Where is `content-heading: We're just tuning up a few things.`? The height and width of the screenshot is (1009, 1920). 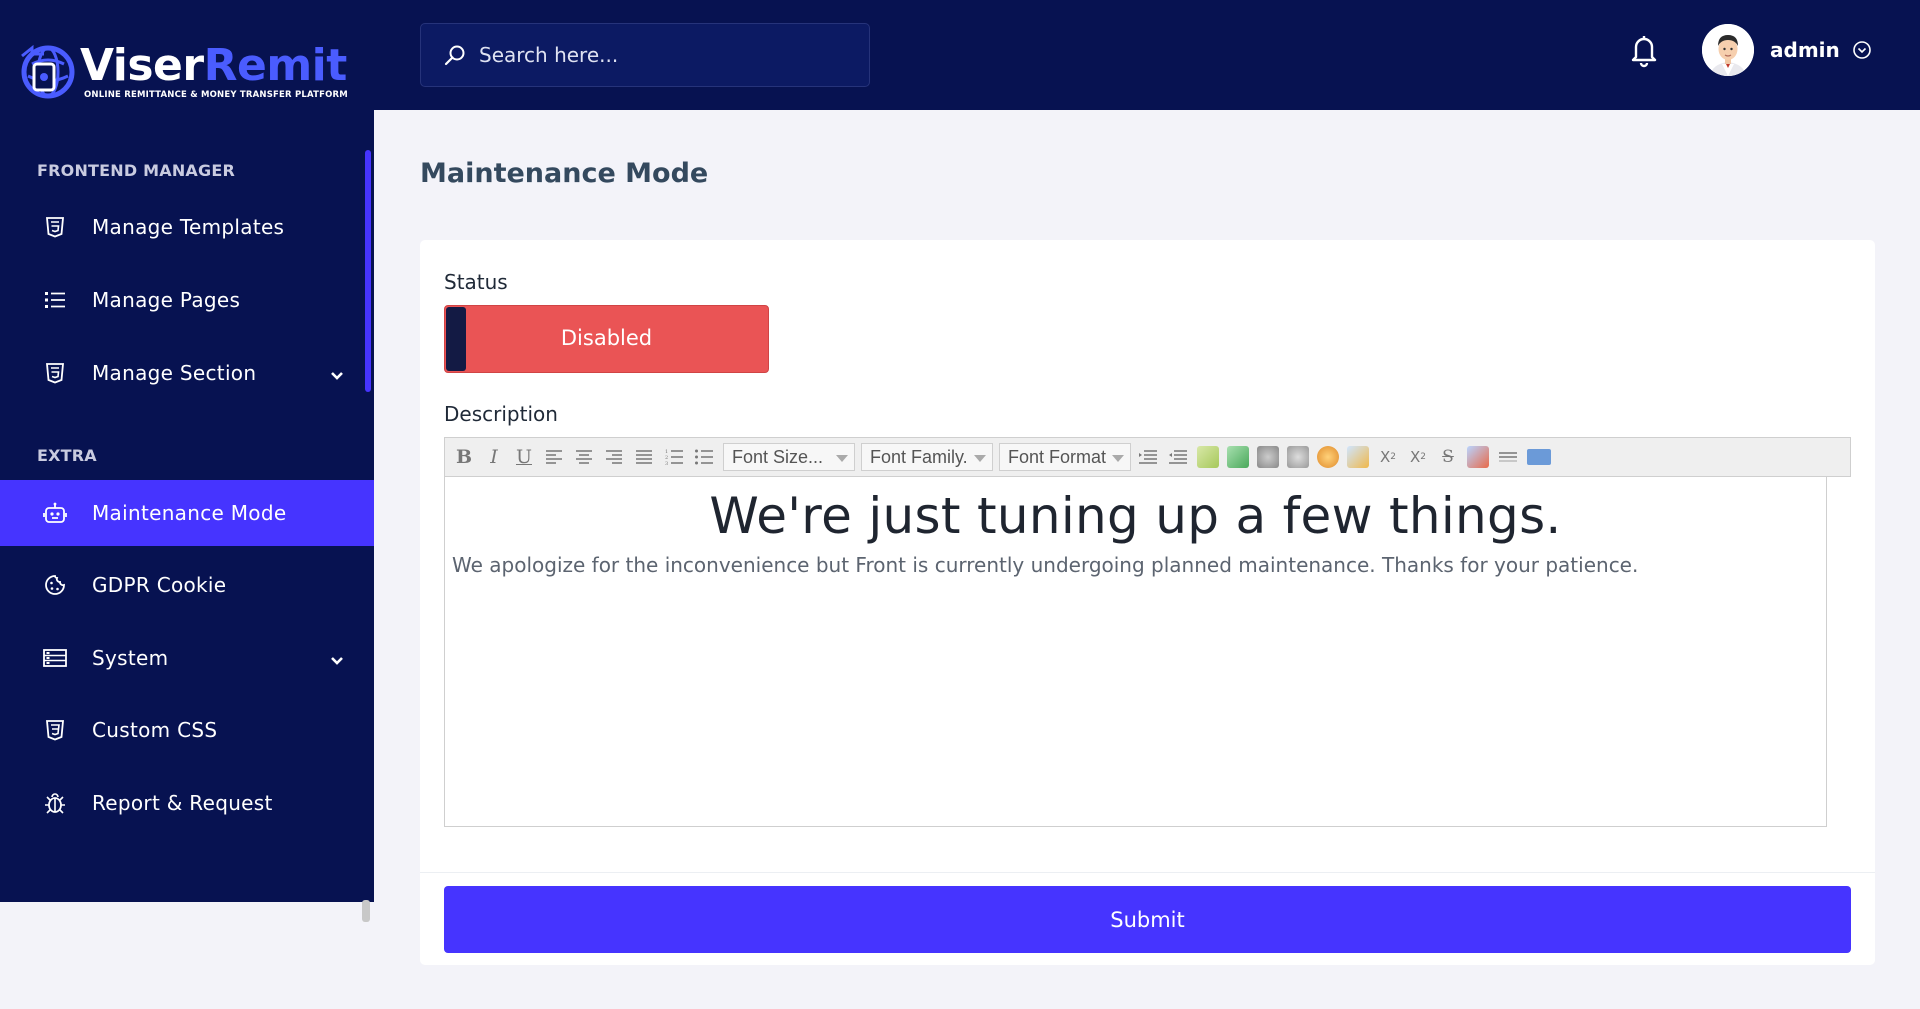 content-heading: We're just tuning up a few things. is located at coordinates (1135, 516).